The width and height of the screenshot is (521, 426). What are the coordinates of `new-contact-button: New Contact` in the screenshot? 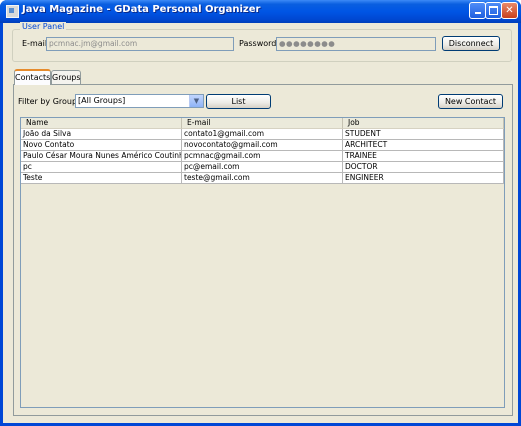 It's located at (470, 101).